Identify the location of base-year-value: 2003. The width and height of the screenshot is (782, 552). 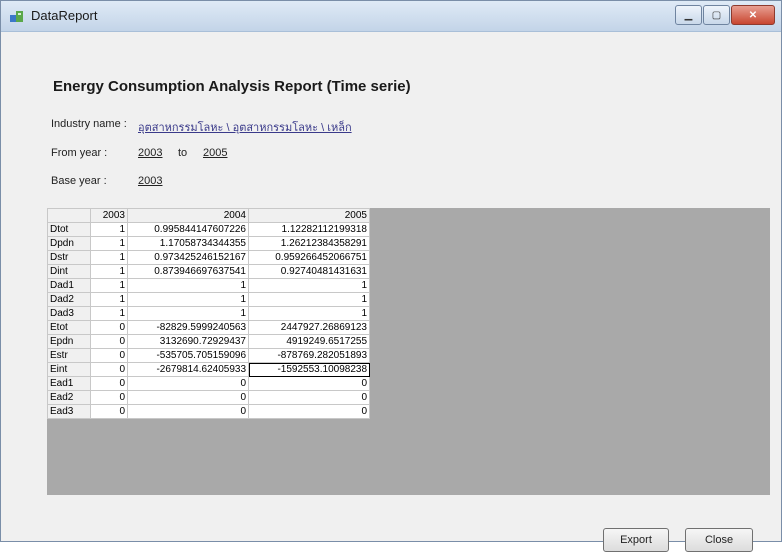
(150, 181).